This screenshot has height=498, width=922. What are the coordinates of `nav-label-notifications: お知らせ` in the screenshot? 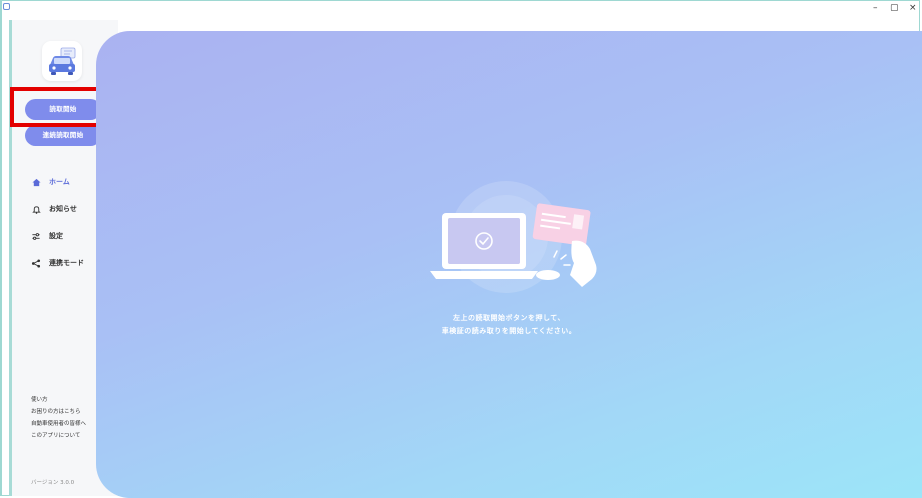 It's located at (63, 209).